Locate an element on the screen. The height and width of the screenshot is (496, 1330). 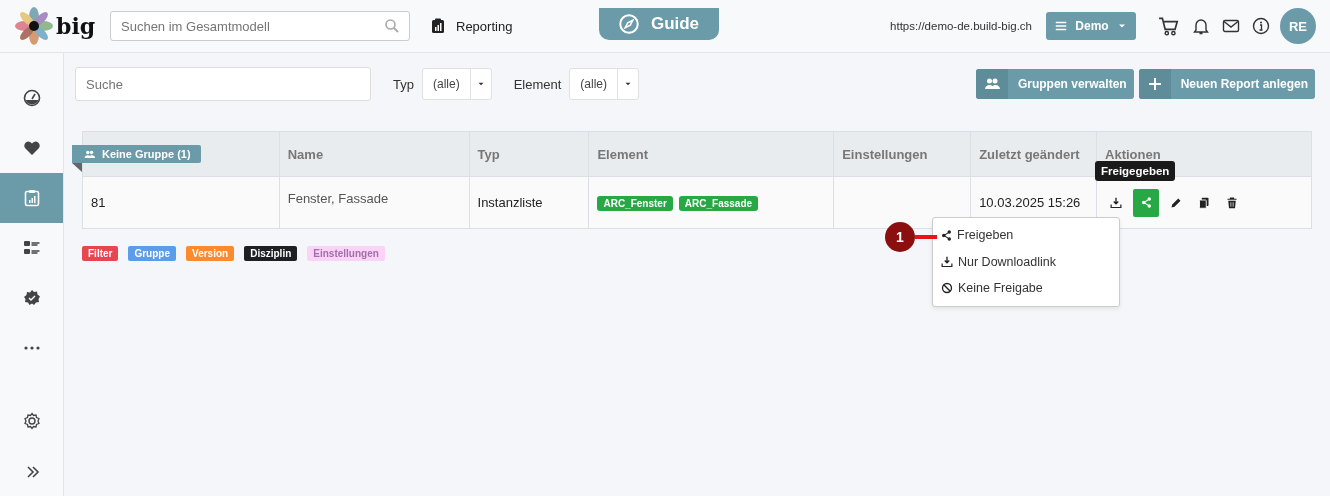
legend-tag: Gruppe is located at coordinates (152, 253).